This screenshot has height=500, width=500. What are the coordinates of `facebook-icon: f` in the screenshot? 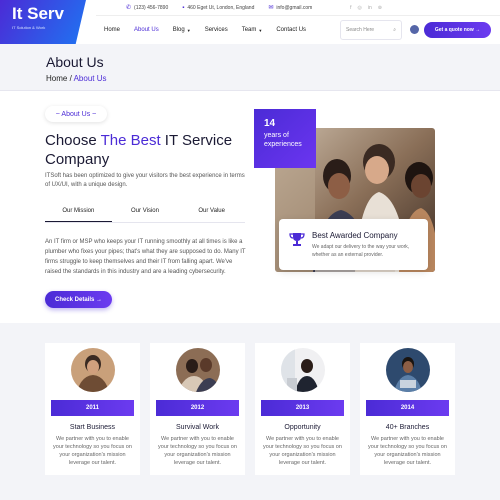 It's located at (350, 8).